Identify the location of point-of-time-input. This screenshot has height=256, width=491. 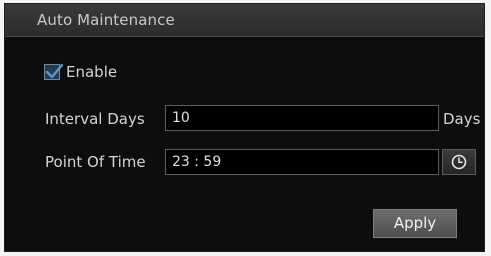
(302, 162).